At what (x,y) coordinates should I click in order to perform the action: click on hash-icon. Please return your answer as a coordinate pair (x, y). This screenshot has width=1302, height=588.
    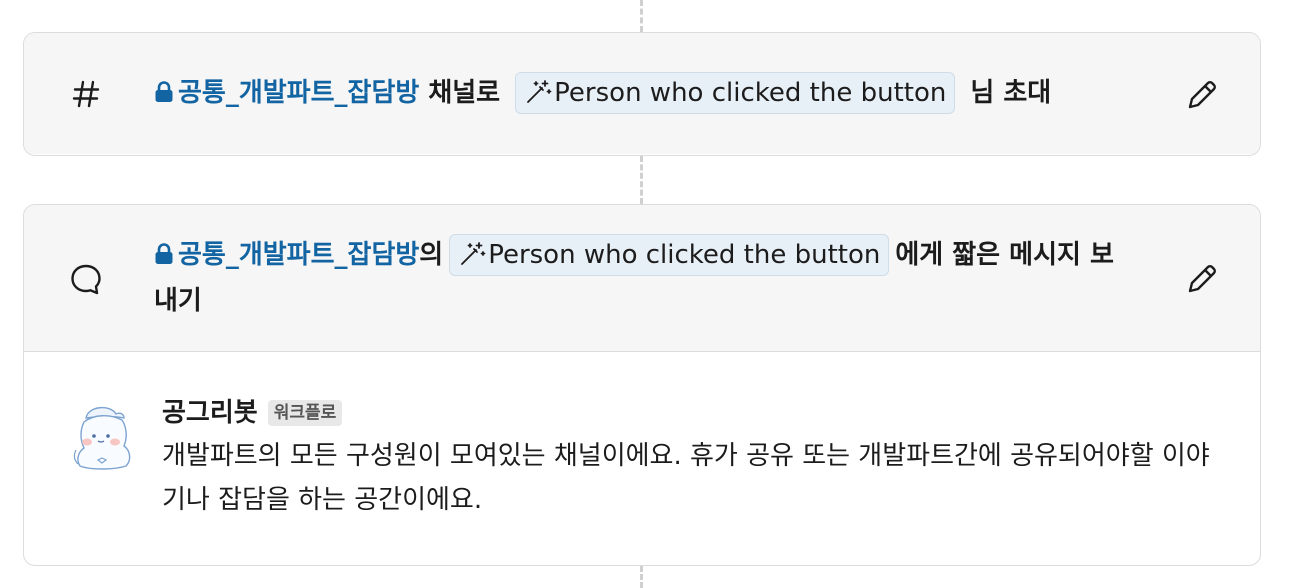
    Looking at the image, I should click on (86, 94).